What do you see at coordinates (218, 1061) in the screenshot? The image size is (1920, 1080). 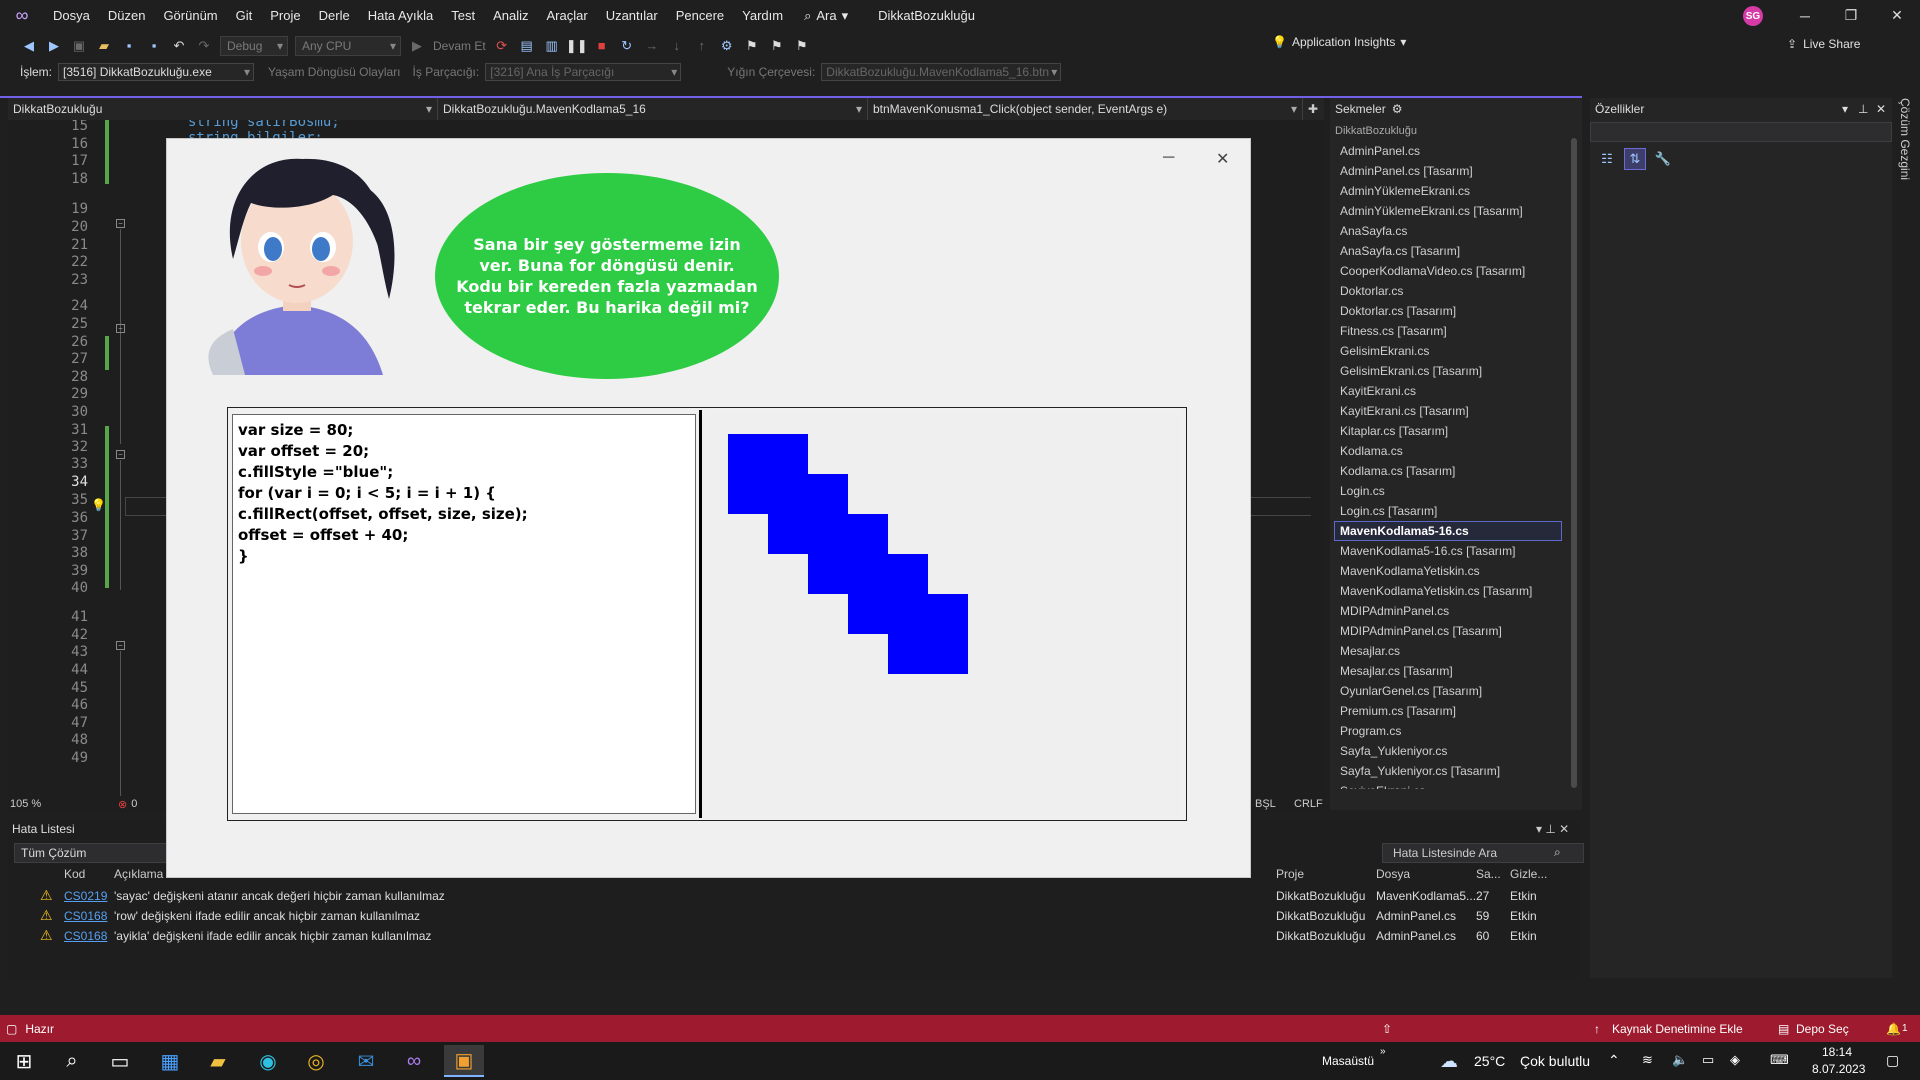 I see `file-explorer-icon: ▰` at bounding box center [218, 1061].